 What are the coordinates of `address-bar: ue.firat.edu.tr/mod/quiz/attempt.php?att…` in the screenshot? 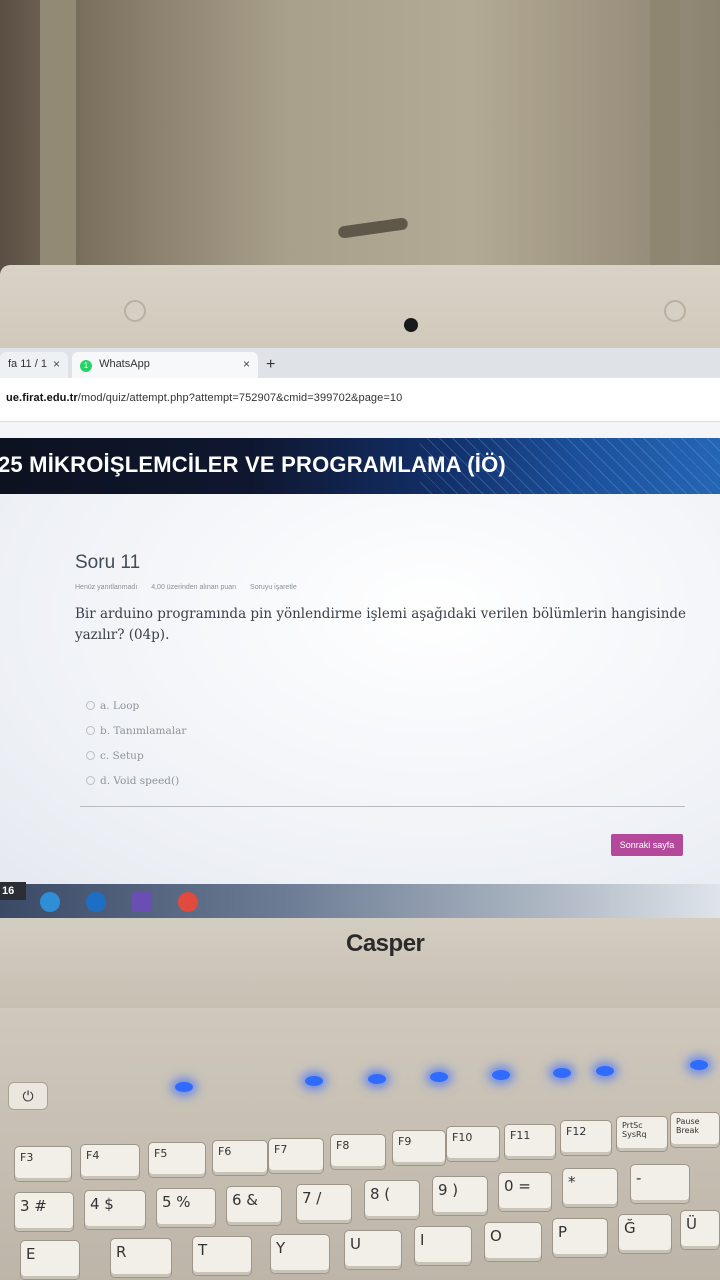 It's located at (360, 400).